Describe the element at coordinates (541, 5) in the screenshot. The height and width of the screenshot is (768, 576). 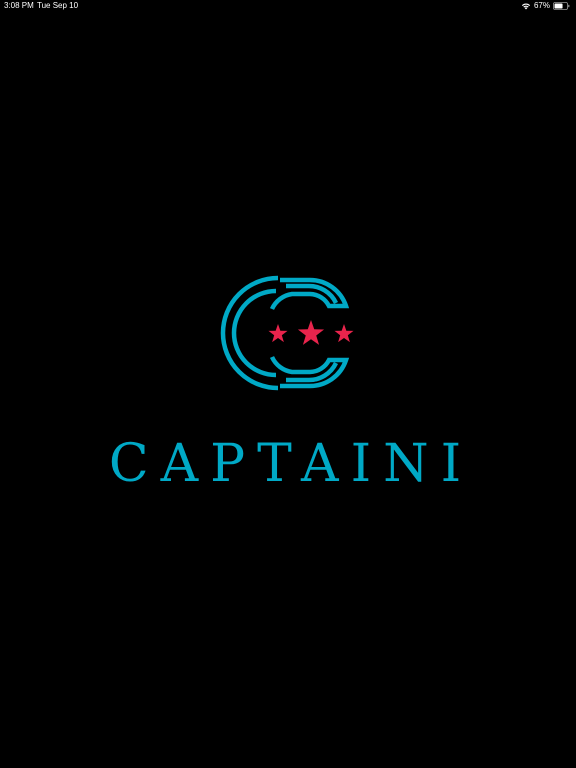
I see `battery-percentage: 67%` at that location.